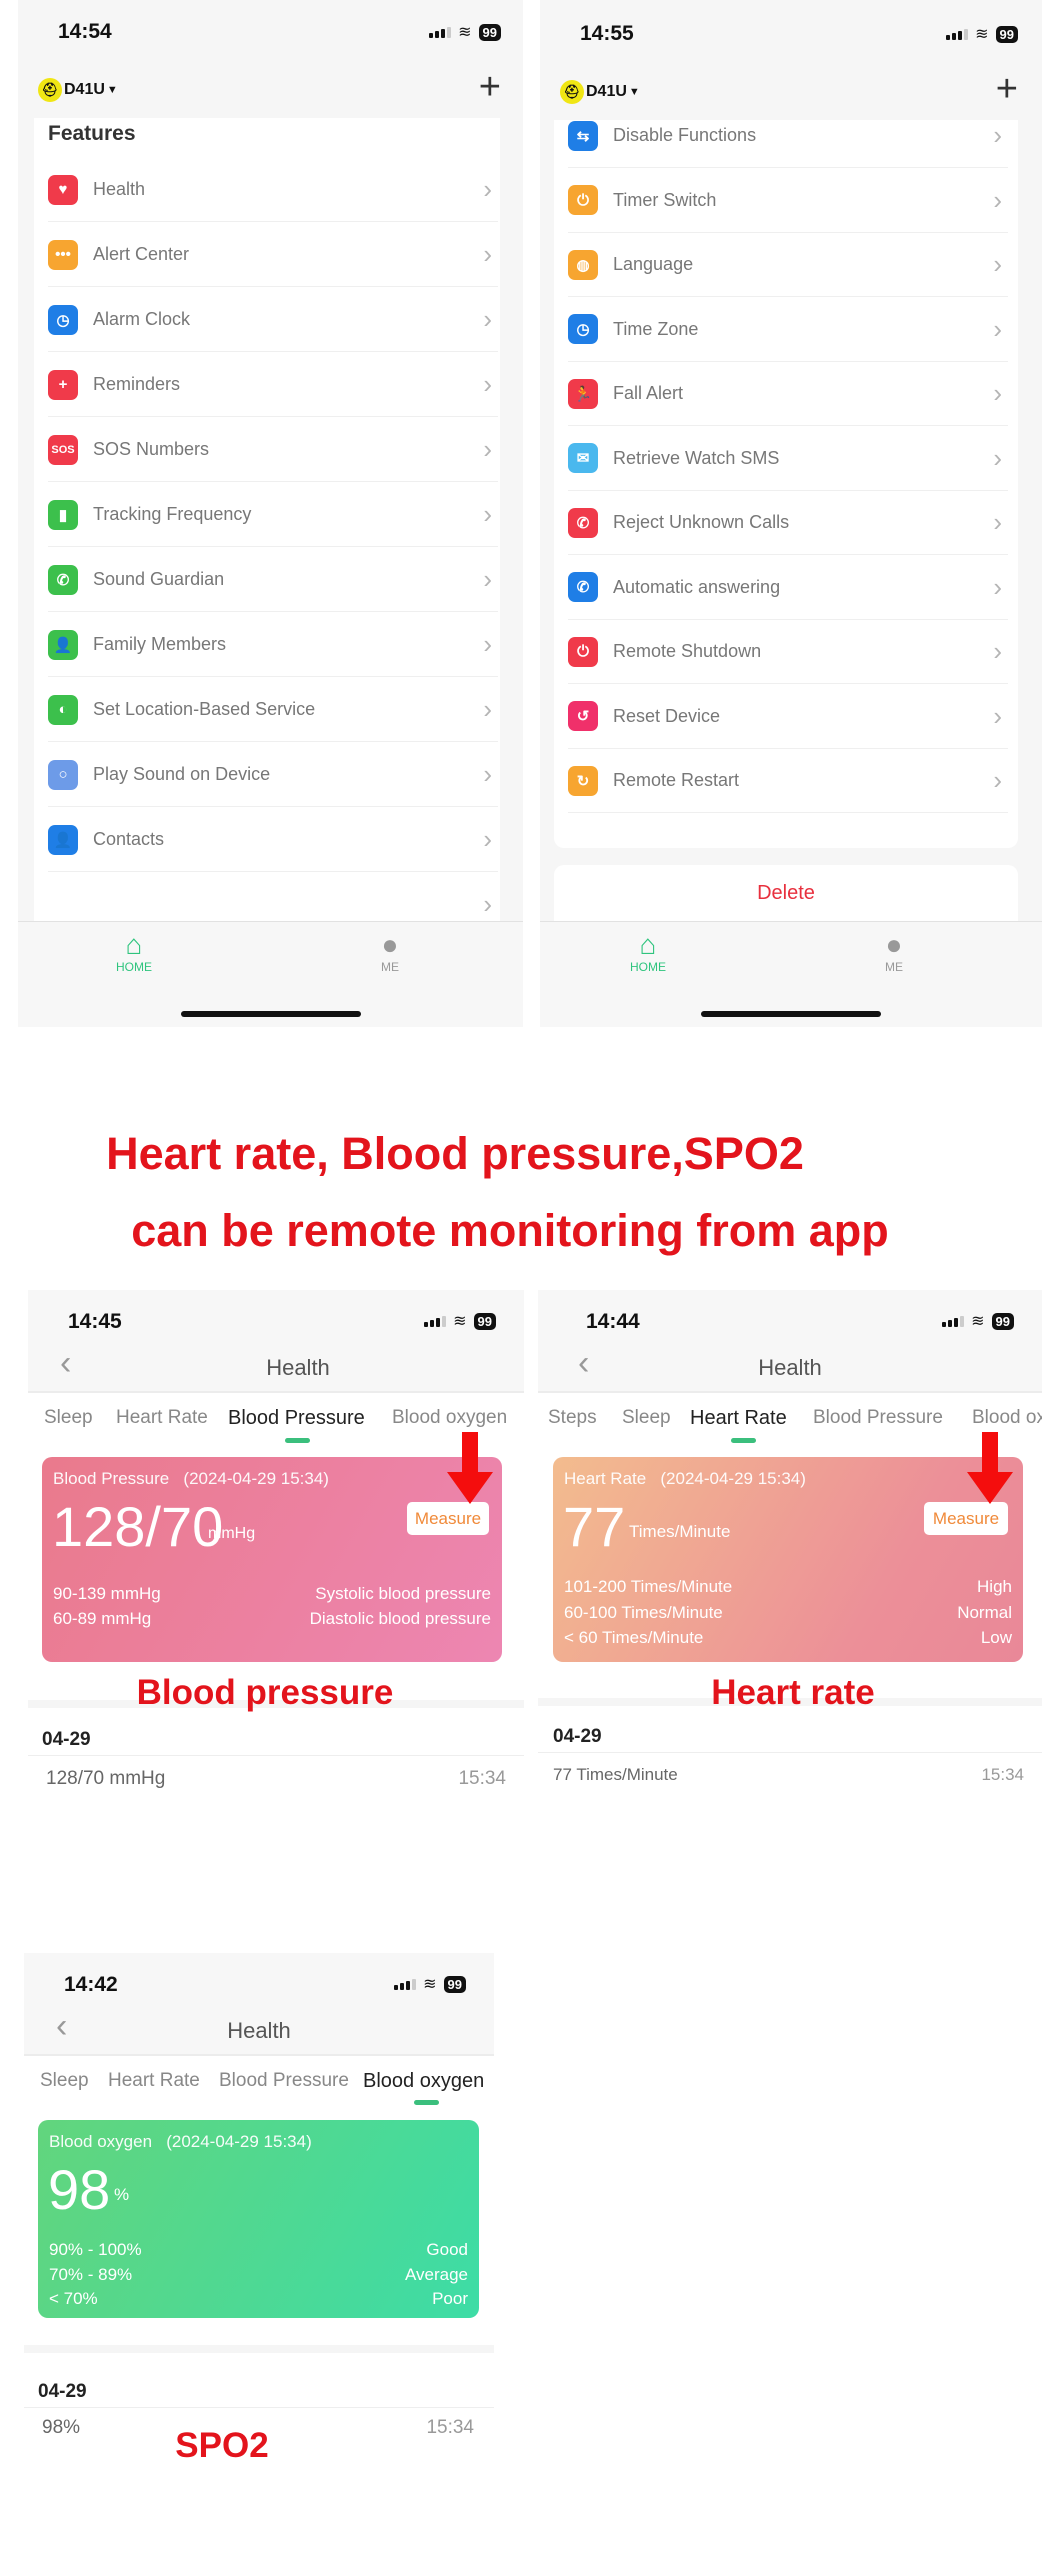 Image resolution: width=1060 pixels, height=2549 pixels. Describe the element at coordinates (182, 774) in the screenshot. I see `menu-item-label: Play Sound on Device` at that location.